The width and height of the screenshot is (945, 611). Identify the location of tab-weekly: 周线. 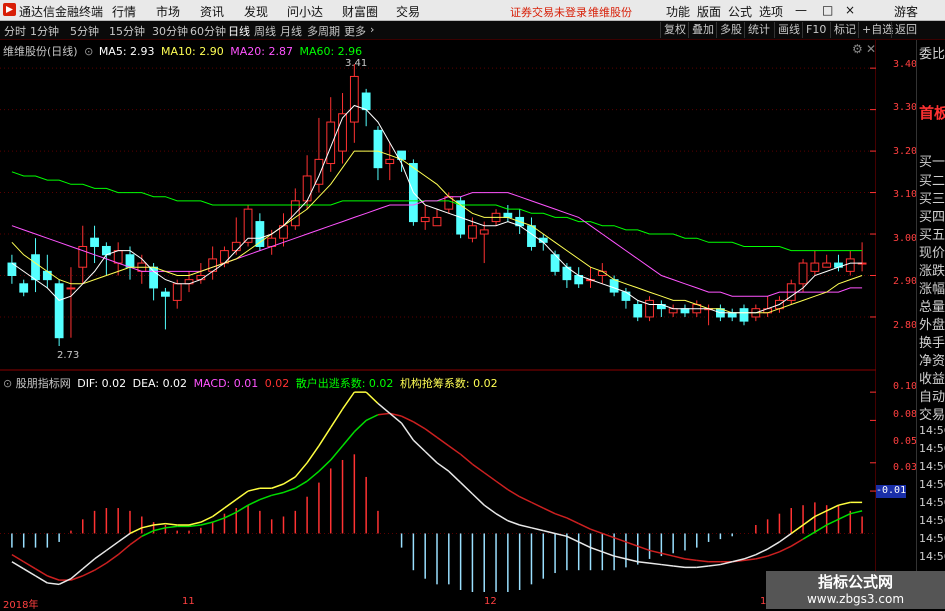
(265, 31).